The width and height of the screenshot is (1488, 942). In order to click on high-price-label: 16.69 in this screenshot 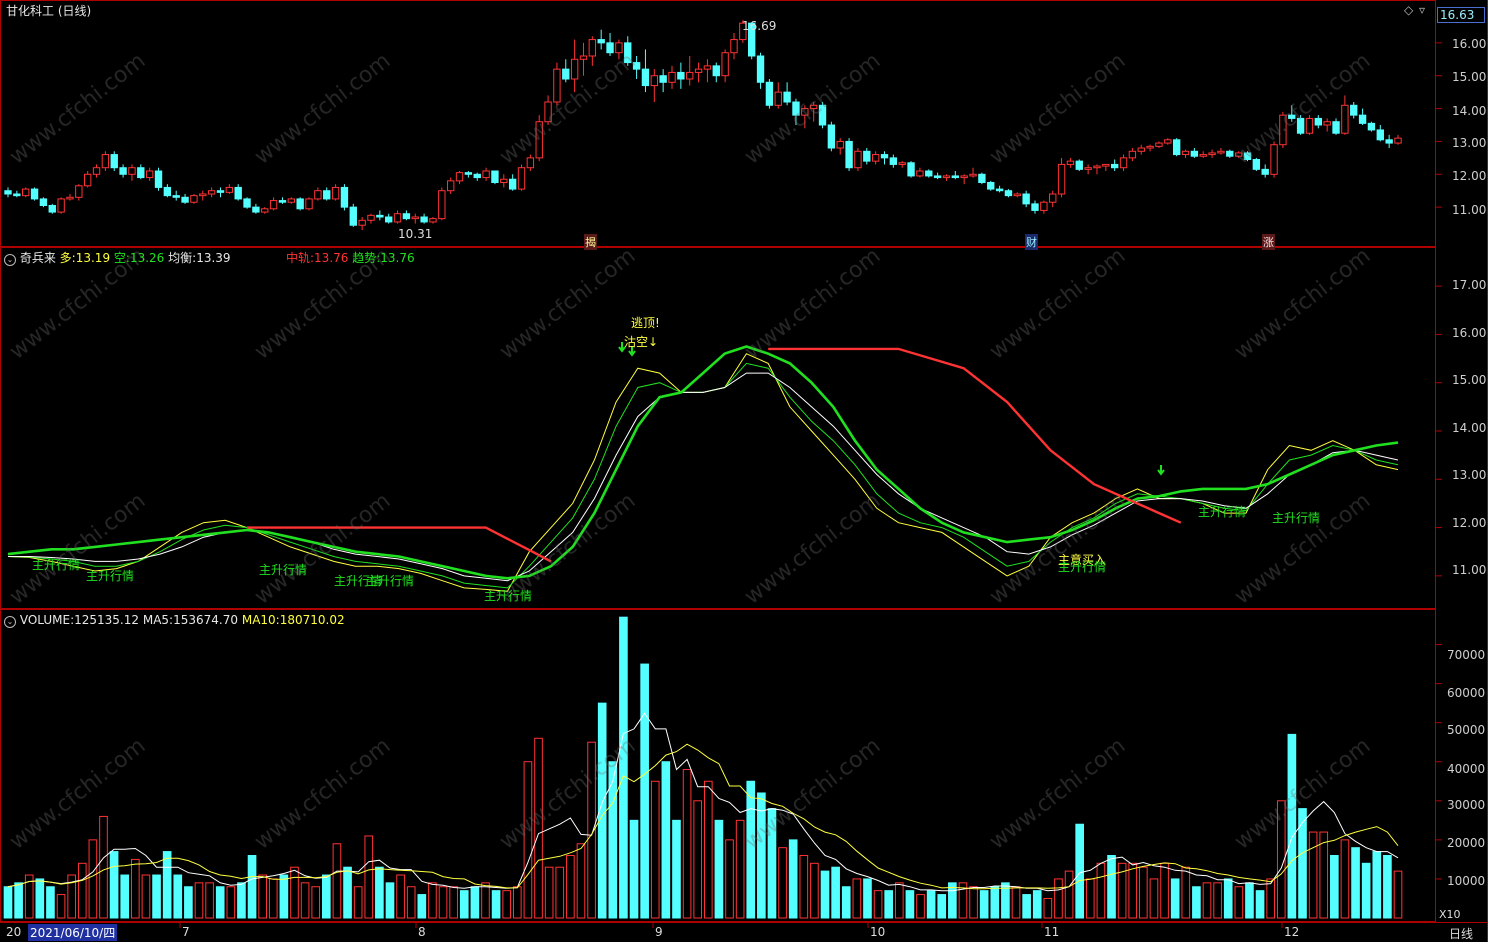, I will do `click(759, 26)`.